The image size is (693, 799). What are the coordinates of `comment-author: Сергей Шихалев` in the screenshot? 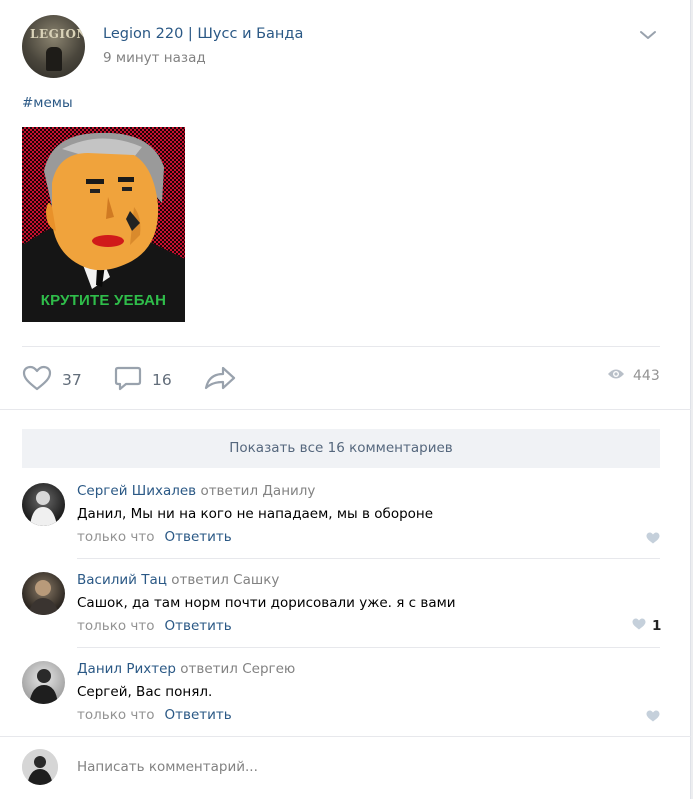 It's located at (136, 491).